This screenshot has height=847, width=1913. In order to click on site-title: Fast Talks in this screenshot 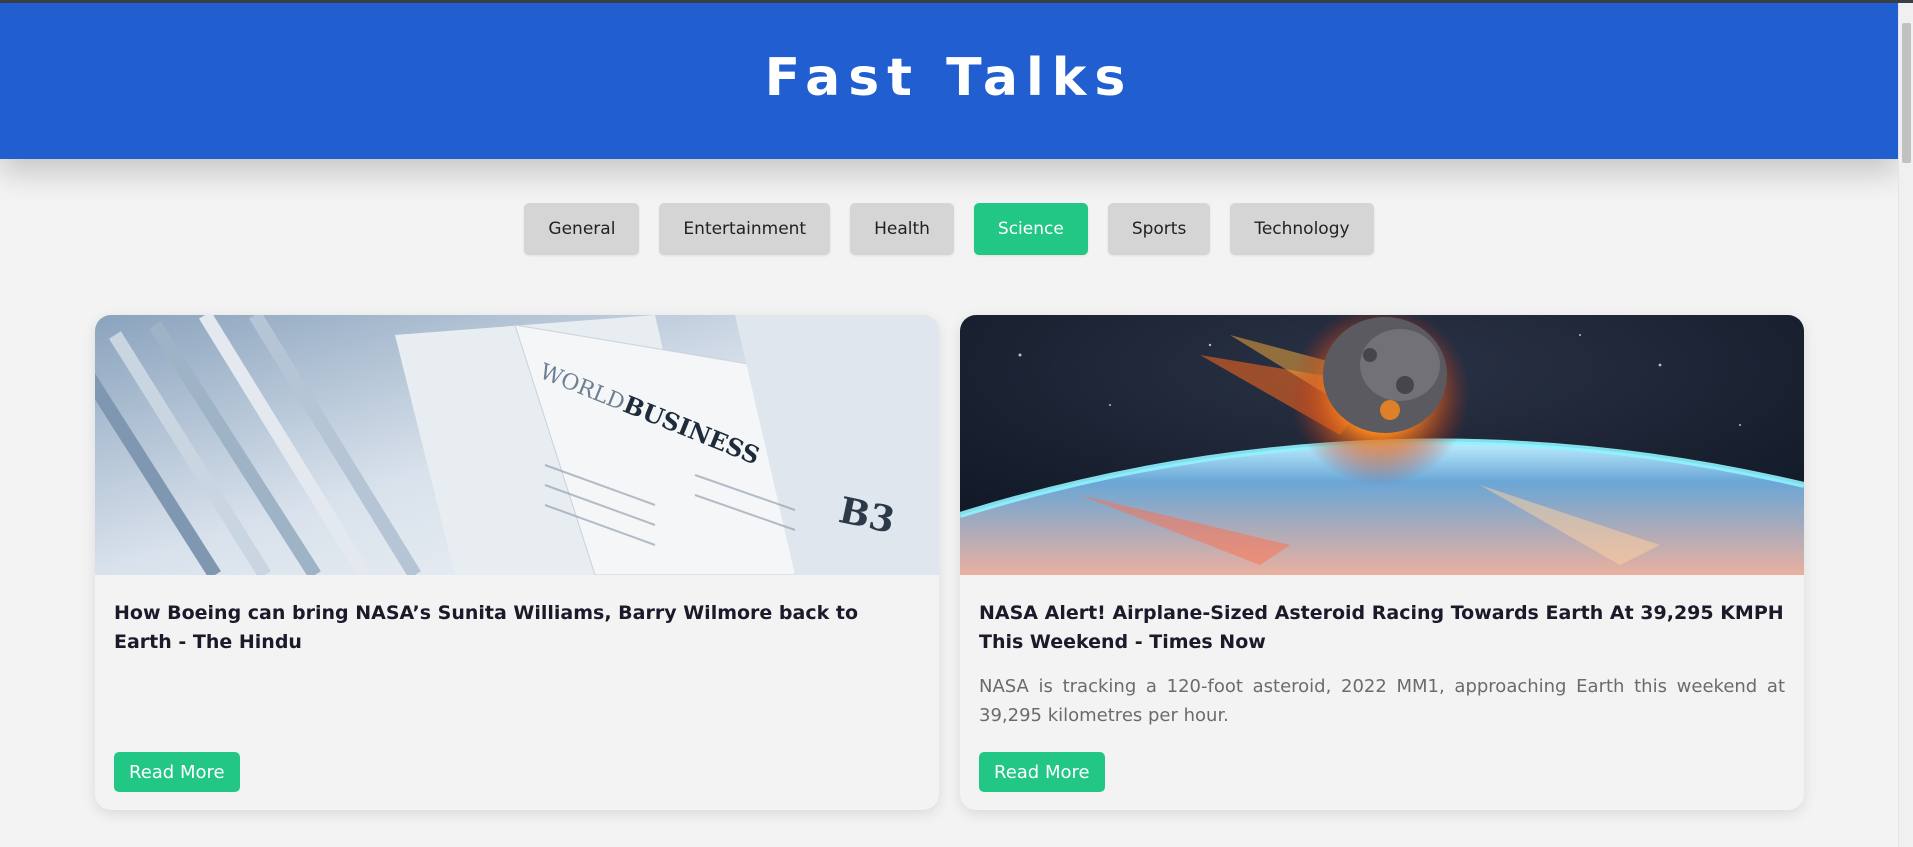, I will do `click(949, 78)`.